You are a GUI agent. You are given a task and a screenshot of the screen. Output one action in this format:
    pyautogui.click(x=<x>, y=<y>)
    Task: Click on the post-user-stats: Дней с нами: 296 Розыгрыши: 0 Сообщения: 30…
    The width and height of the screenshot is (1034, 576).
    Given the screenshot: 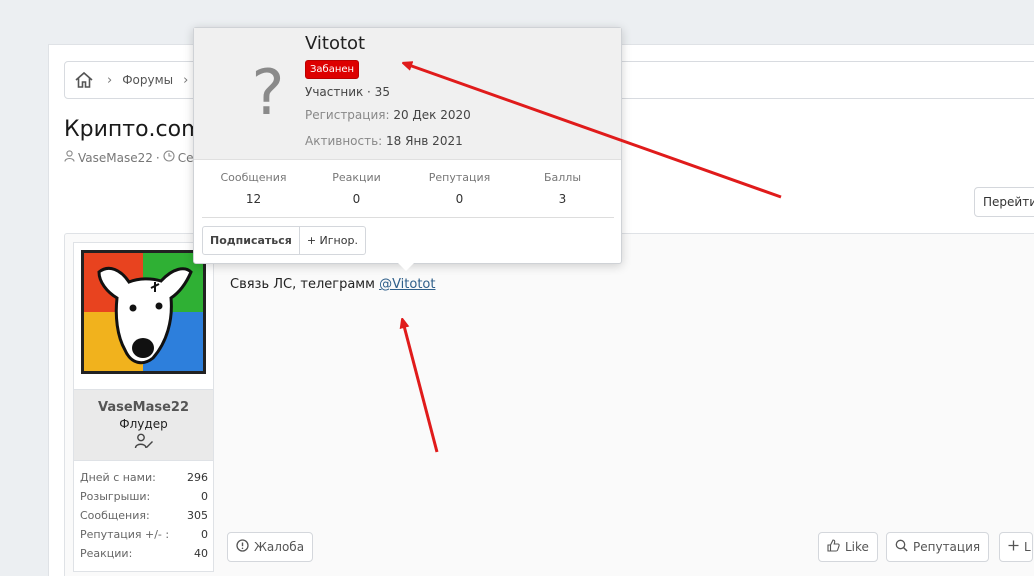 What is the action you would take?
    pyautogui.click(x=144, y=517)
    